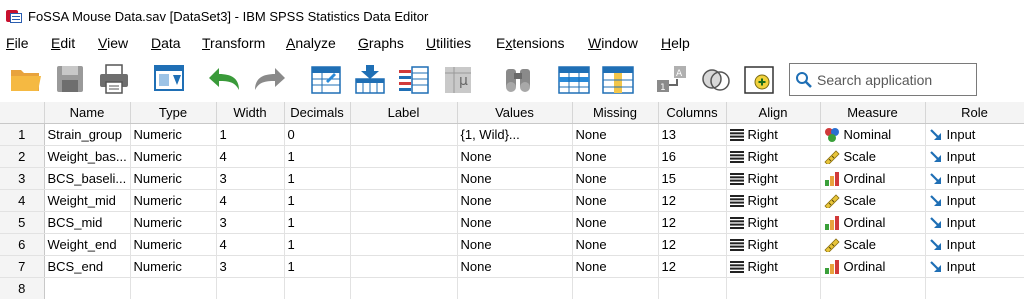  I want to click on row-number: 7, so click(22, 266).